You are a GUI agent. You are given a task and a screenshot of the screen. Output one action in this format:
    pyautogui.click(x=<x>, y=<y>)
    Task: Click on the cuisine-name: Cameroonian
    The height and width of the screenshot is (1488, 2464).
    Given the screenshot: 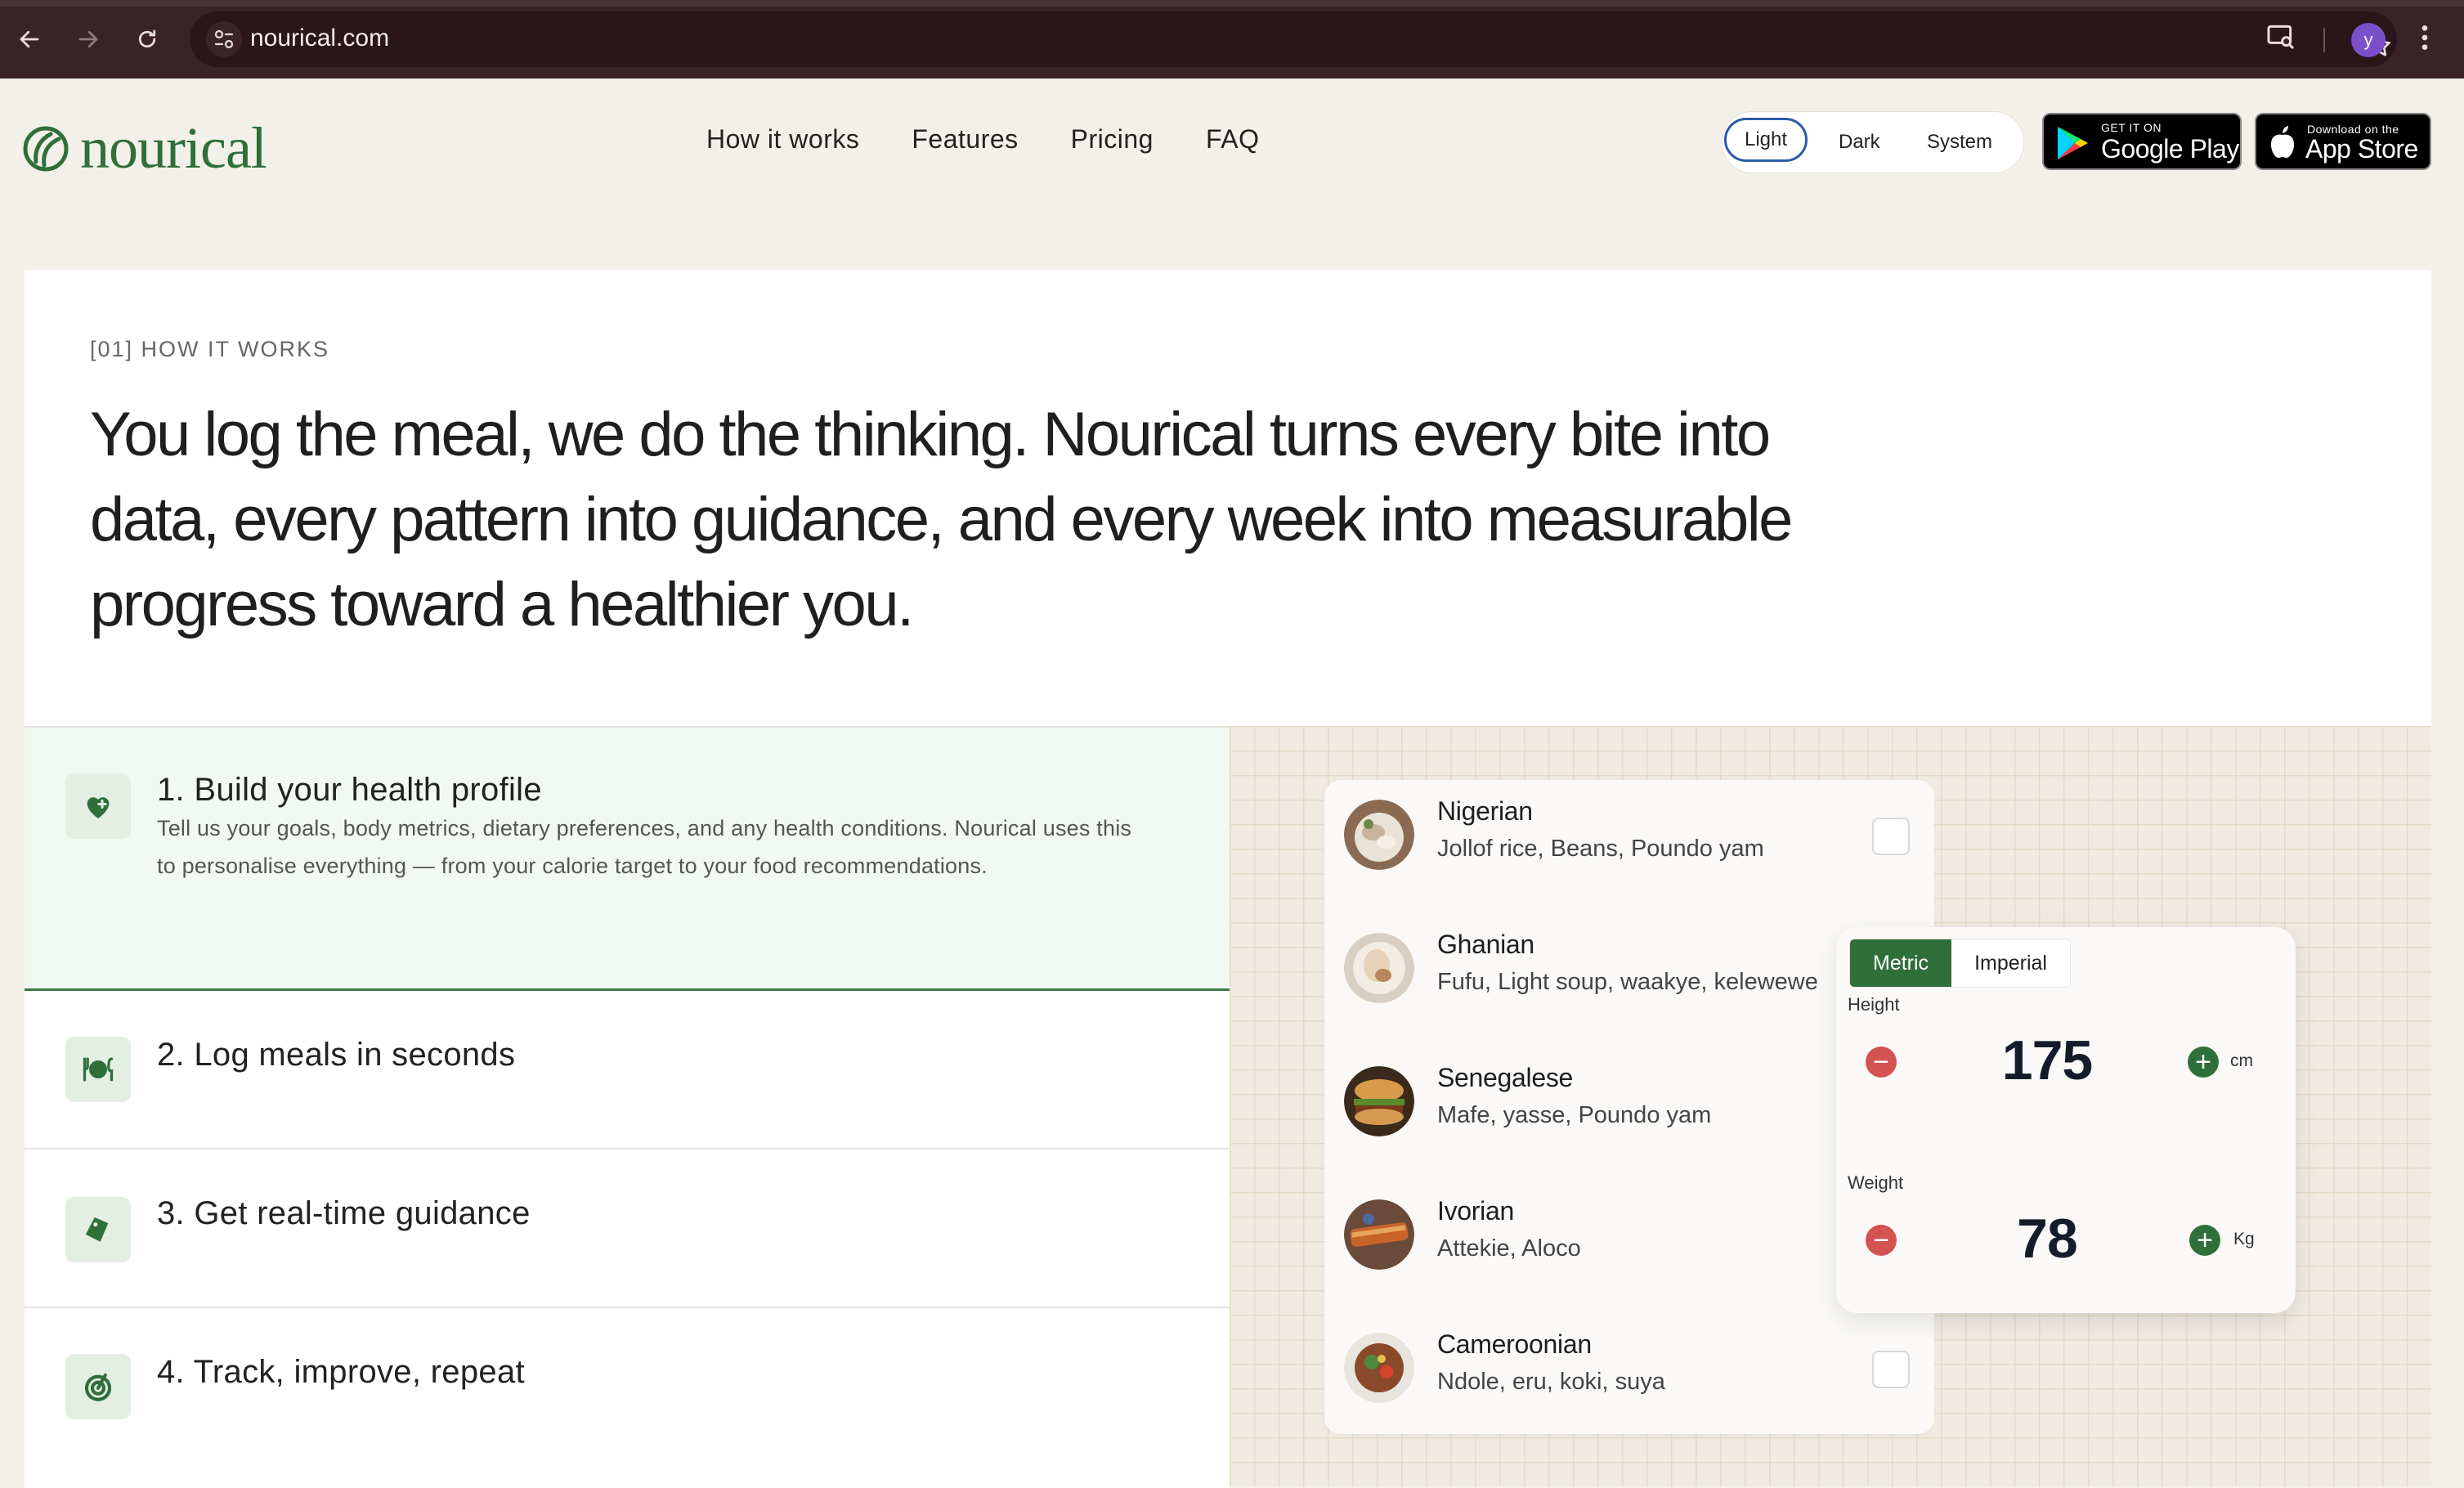 What is the action you would take?
    pyautogui.click(x=1514, y=1344)
    